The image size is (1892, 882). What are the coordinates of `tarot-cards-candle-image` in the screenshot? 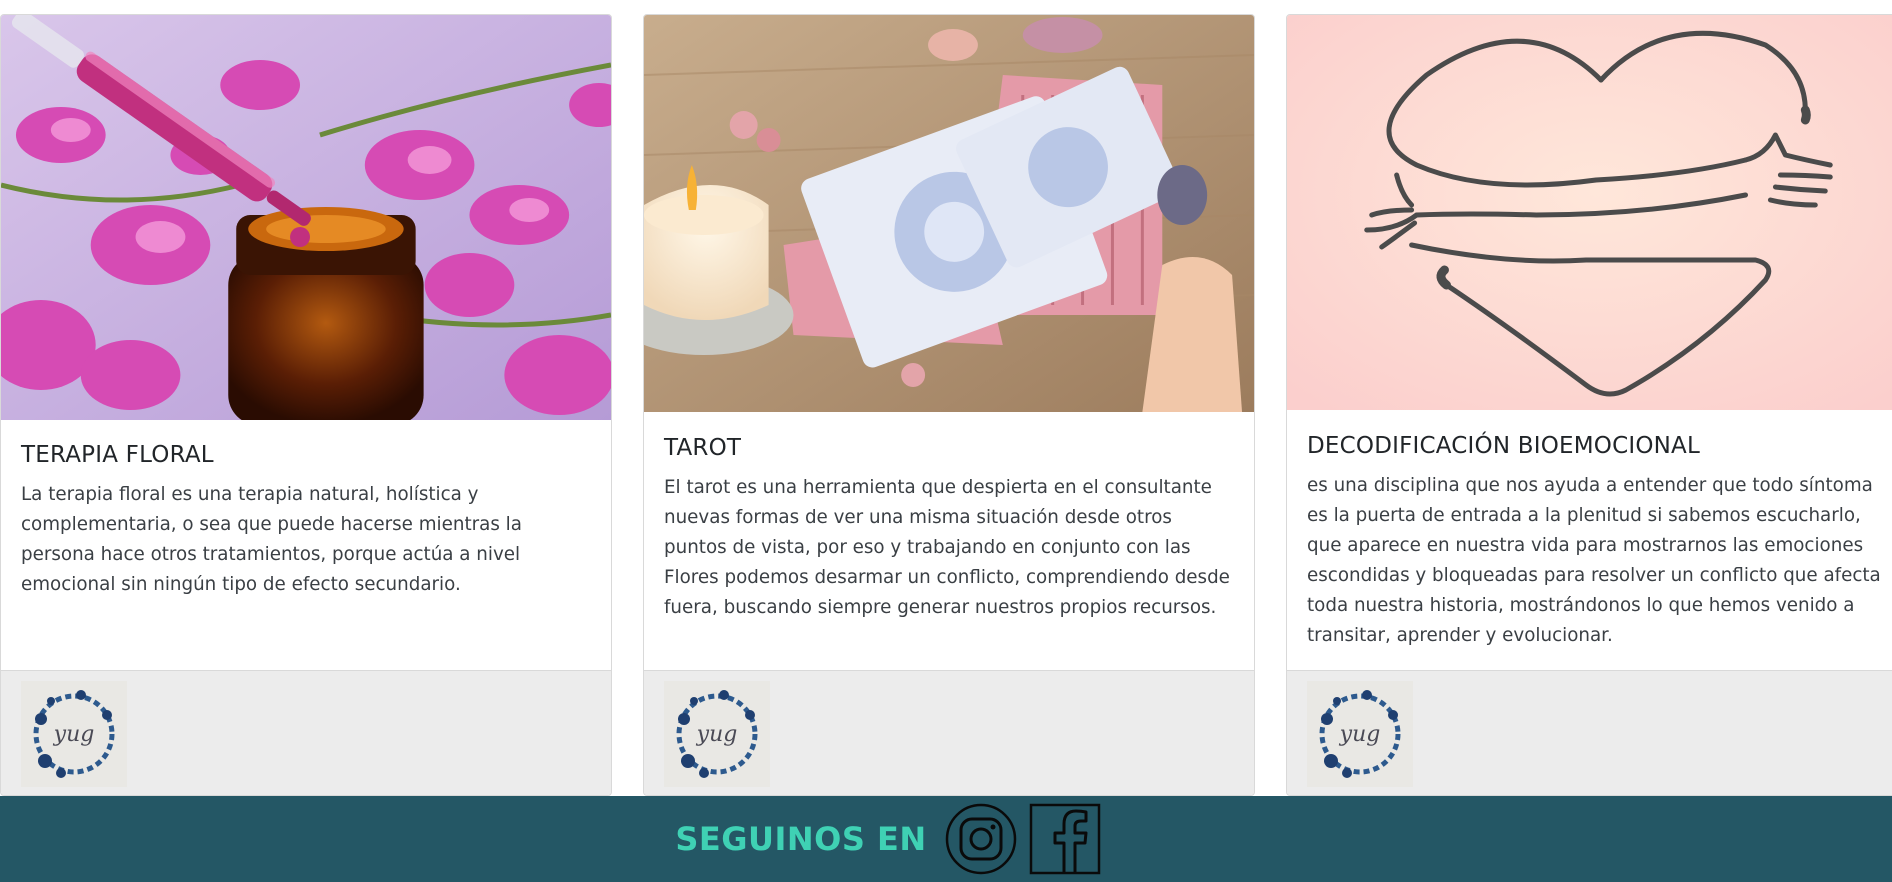 It's located at (949, 213).